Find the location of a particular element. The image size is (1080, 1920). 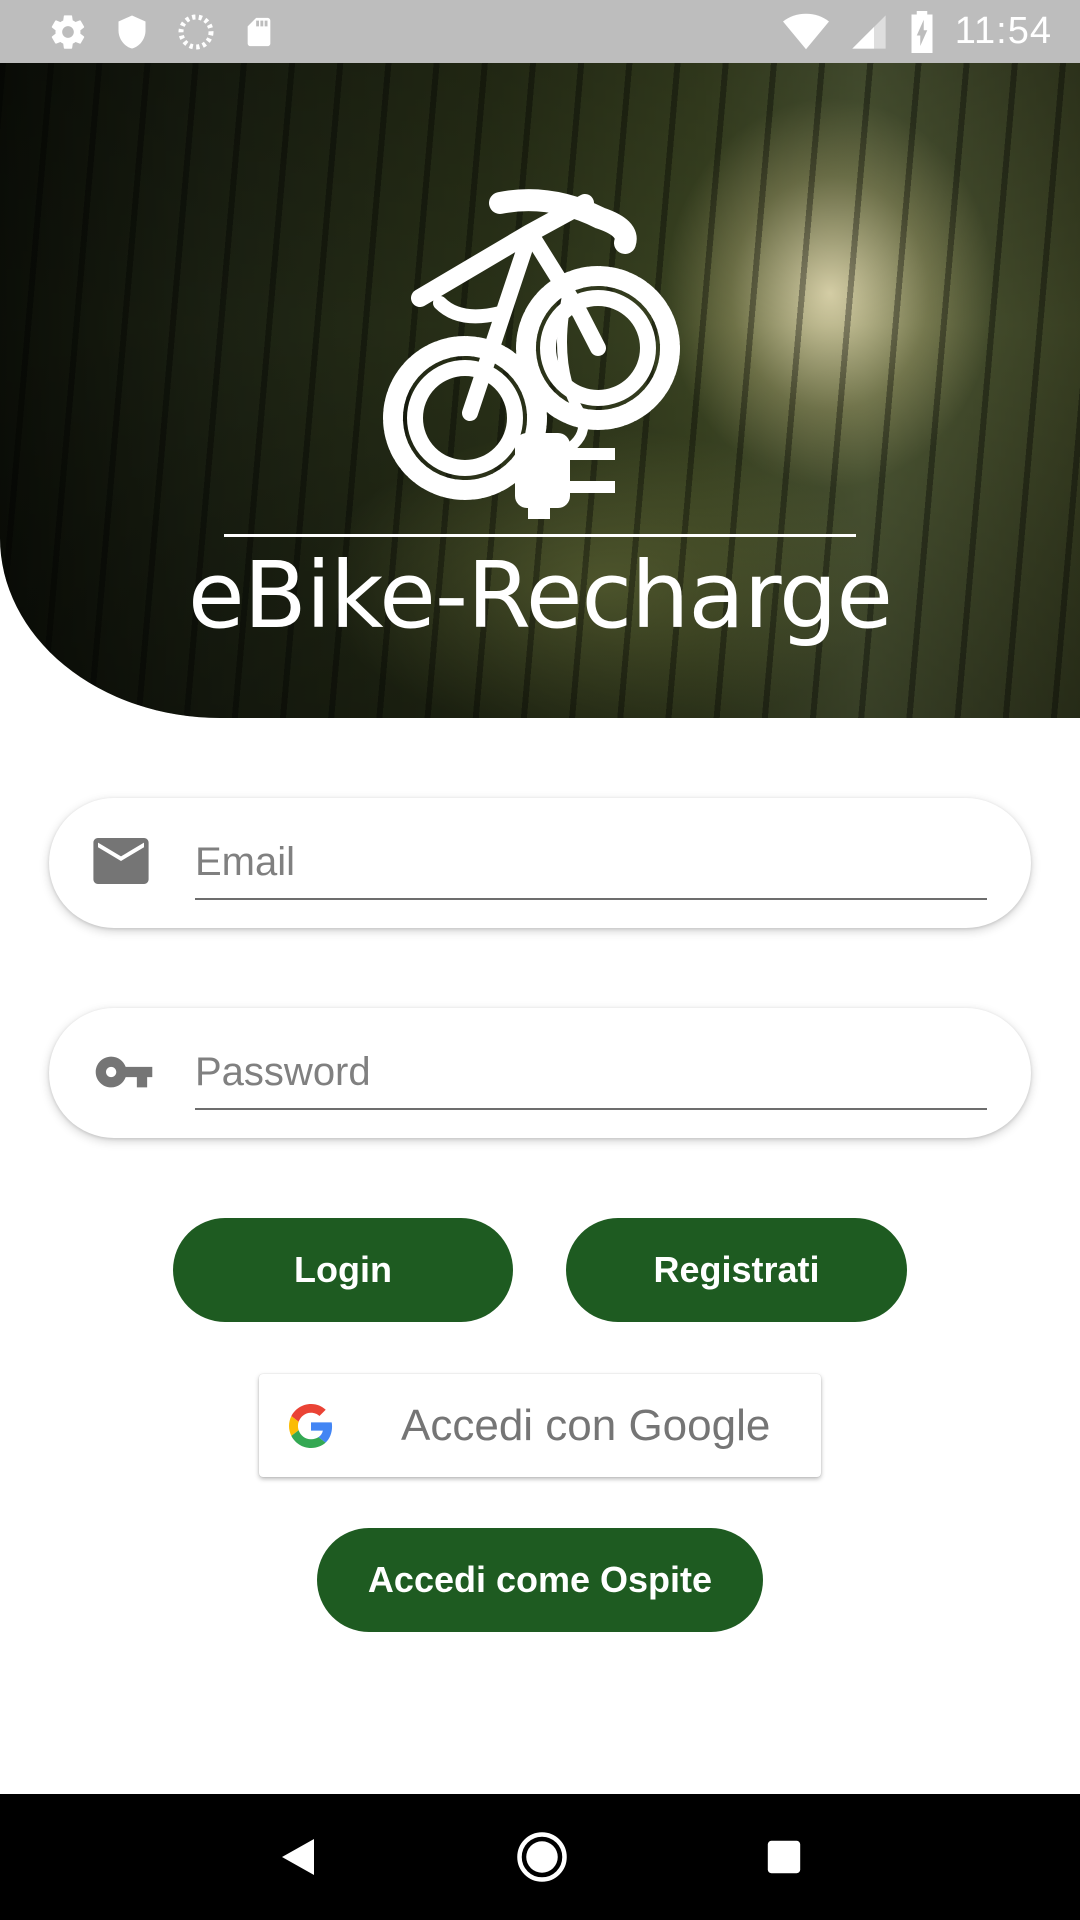

password-field-container is located at coordinates (540, 1073).